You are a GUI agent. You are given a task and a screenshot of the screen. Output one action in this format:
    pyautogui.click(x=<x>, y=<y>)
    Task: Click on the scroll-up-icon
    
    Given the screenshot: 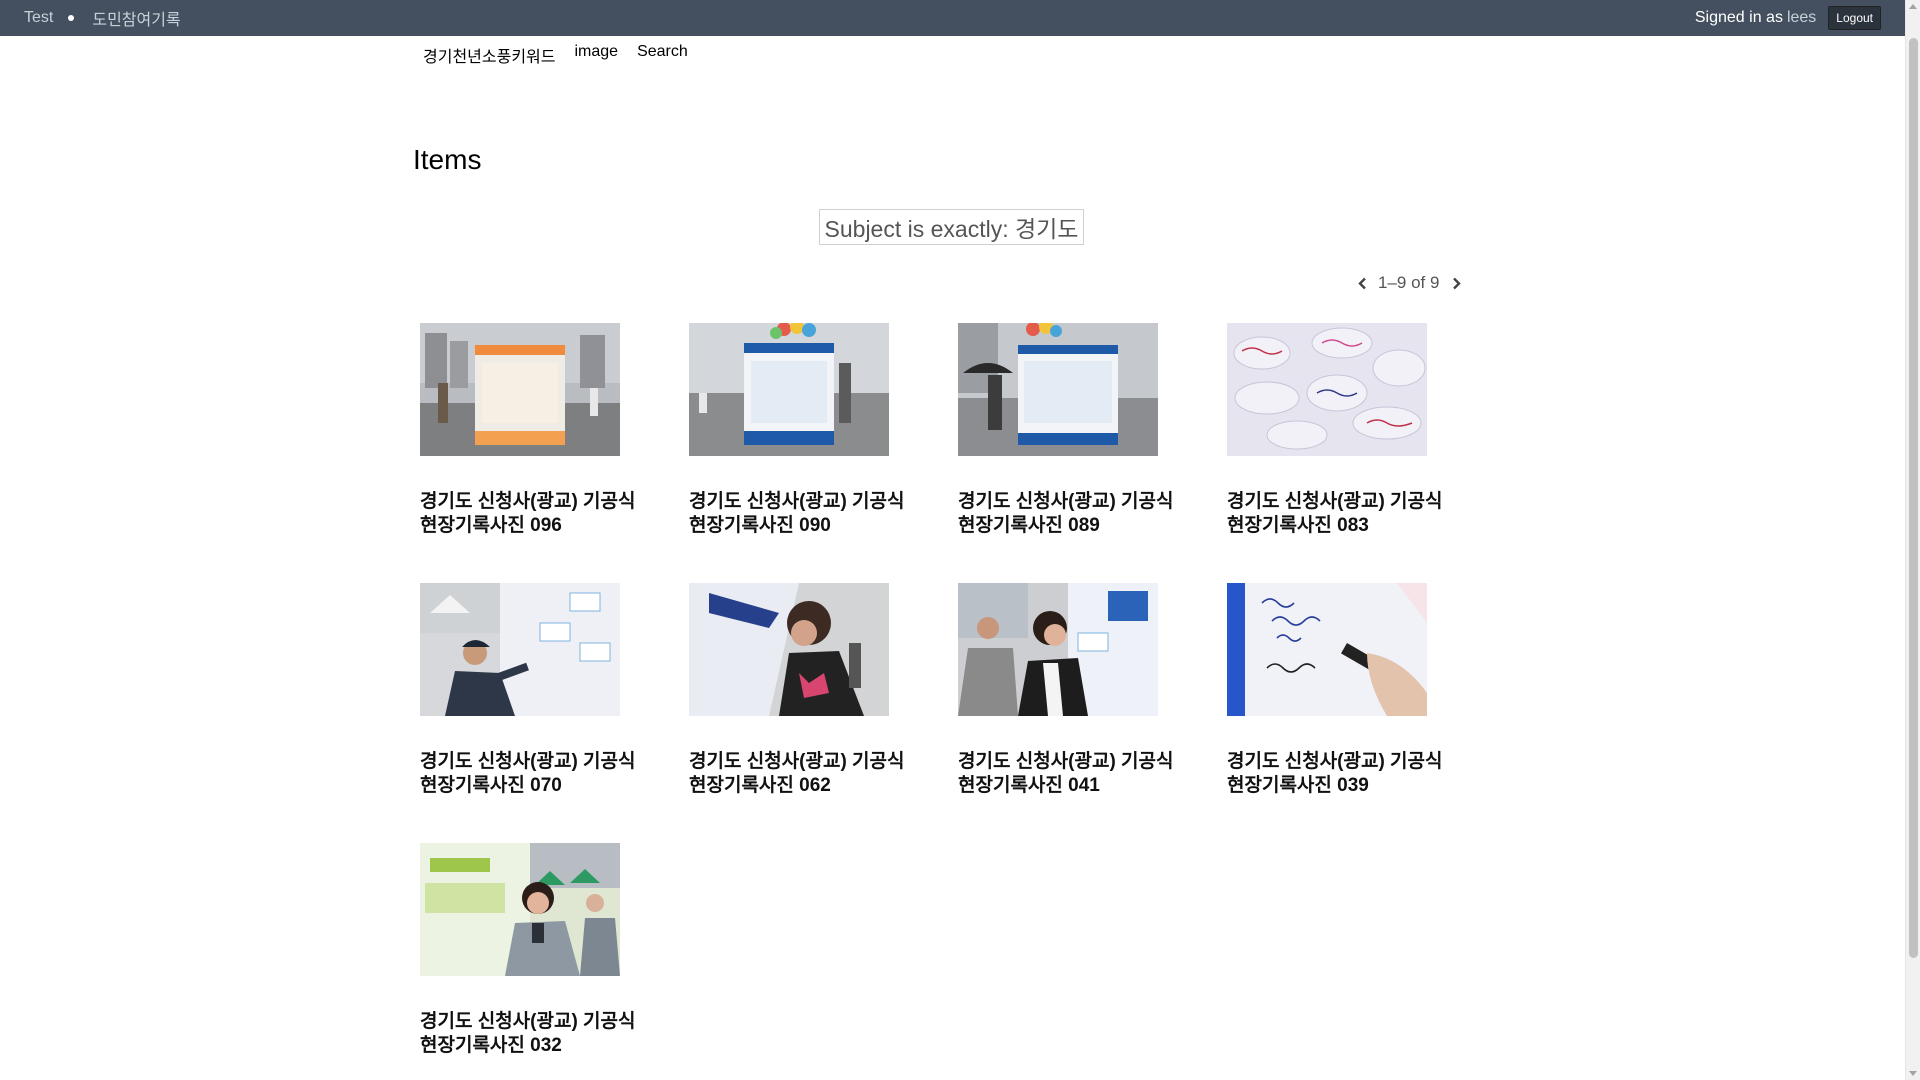 What is the action you would take?
    pyautogui.click(x=1913, y=6)
    